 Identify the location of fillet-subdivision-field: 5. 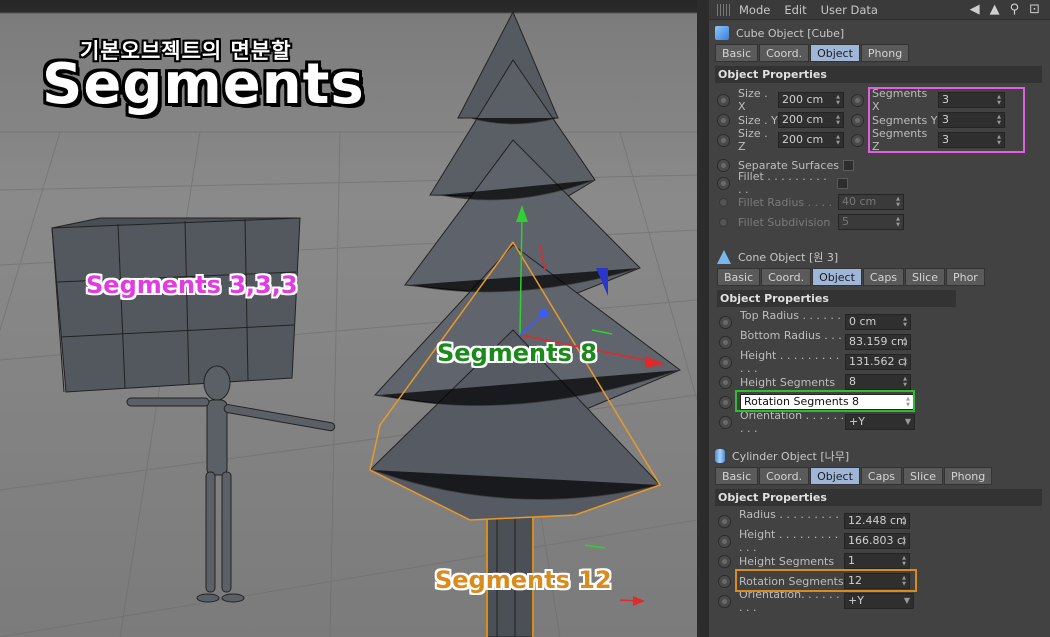
(871, 222).